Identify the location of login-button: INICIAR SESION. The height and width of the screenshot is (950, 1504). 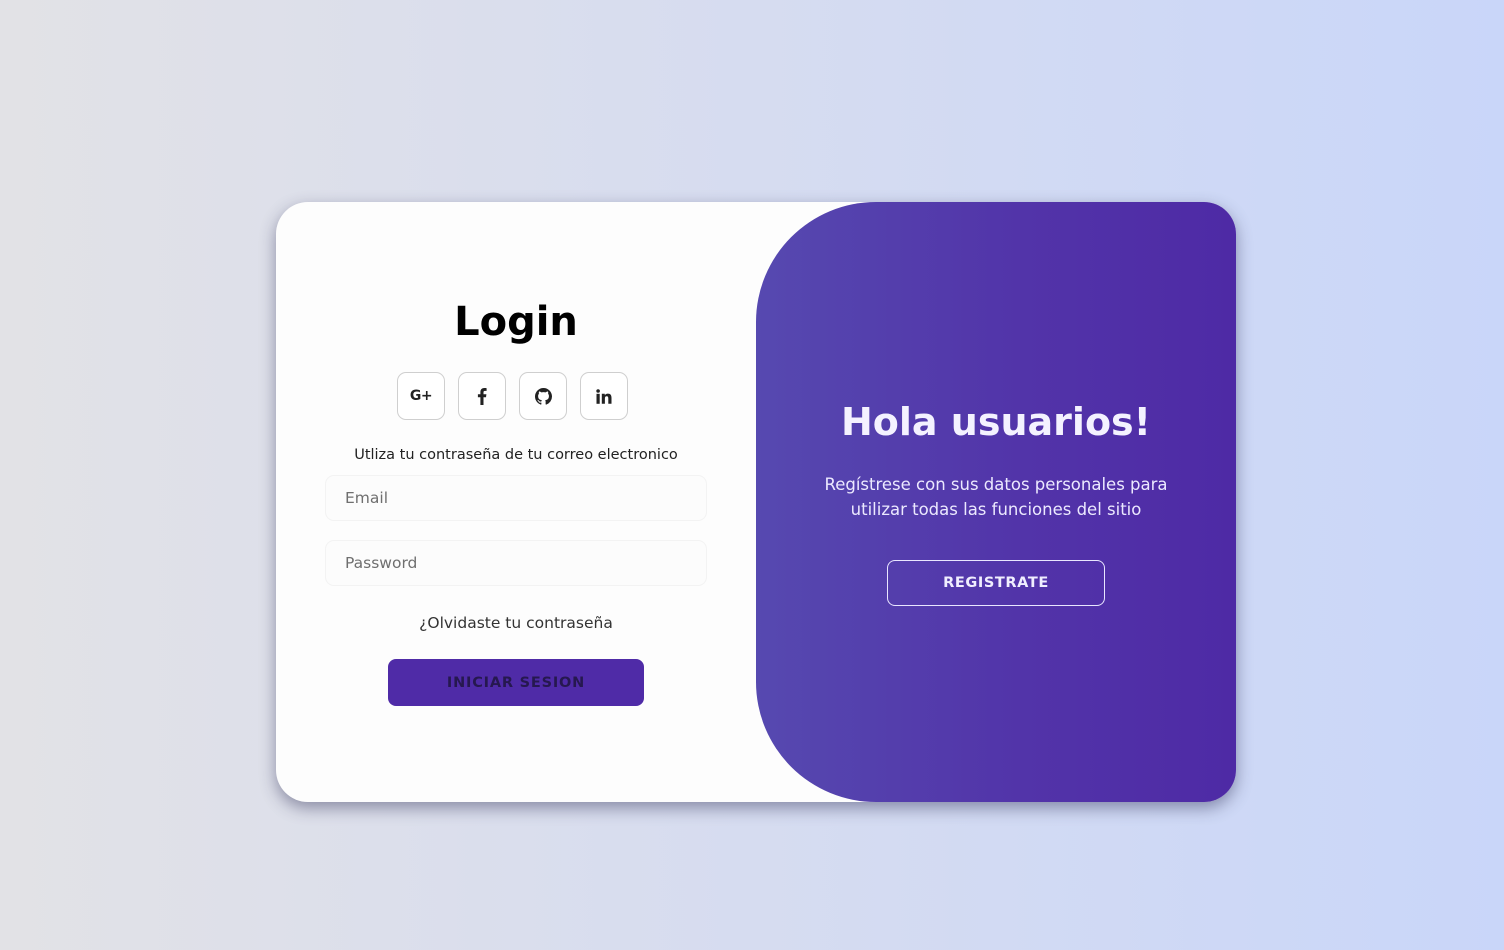
(516, 682).